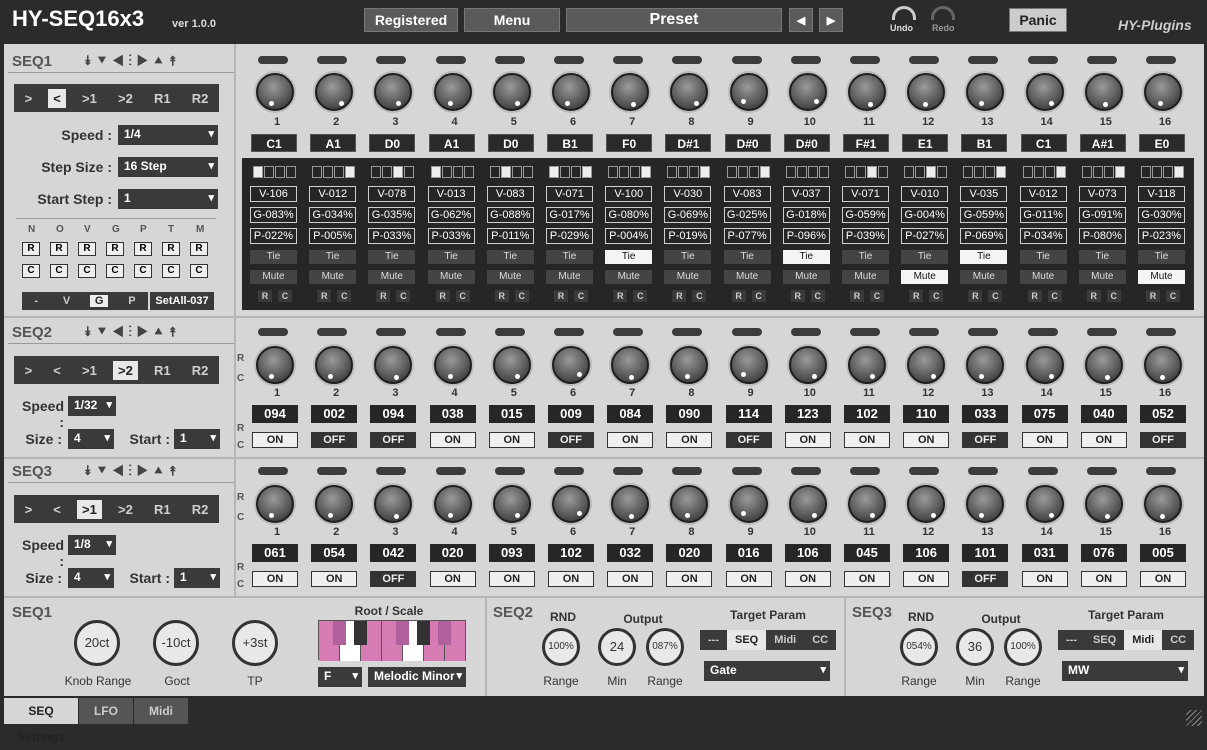  Describe the element at coordinates (168, 135) in the screenshot. I see `seq1-speed-select: 1/4` at that location.